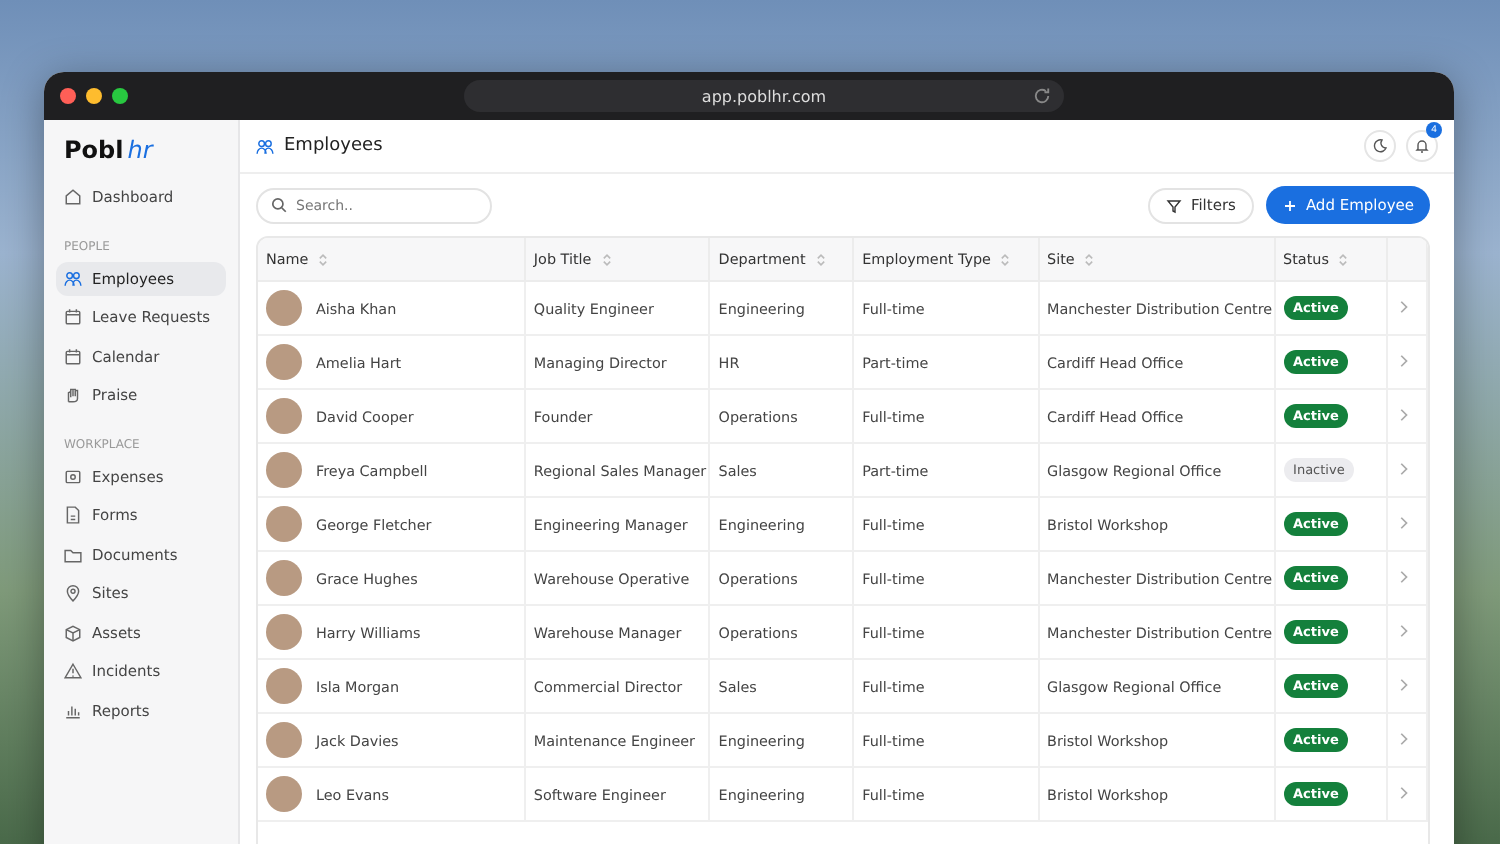 The height and width of the screenshot is (844, 1500). Describe the element at coordinates (94, 150) in the screenshot. I see `logo-text: Pobl` at that location.